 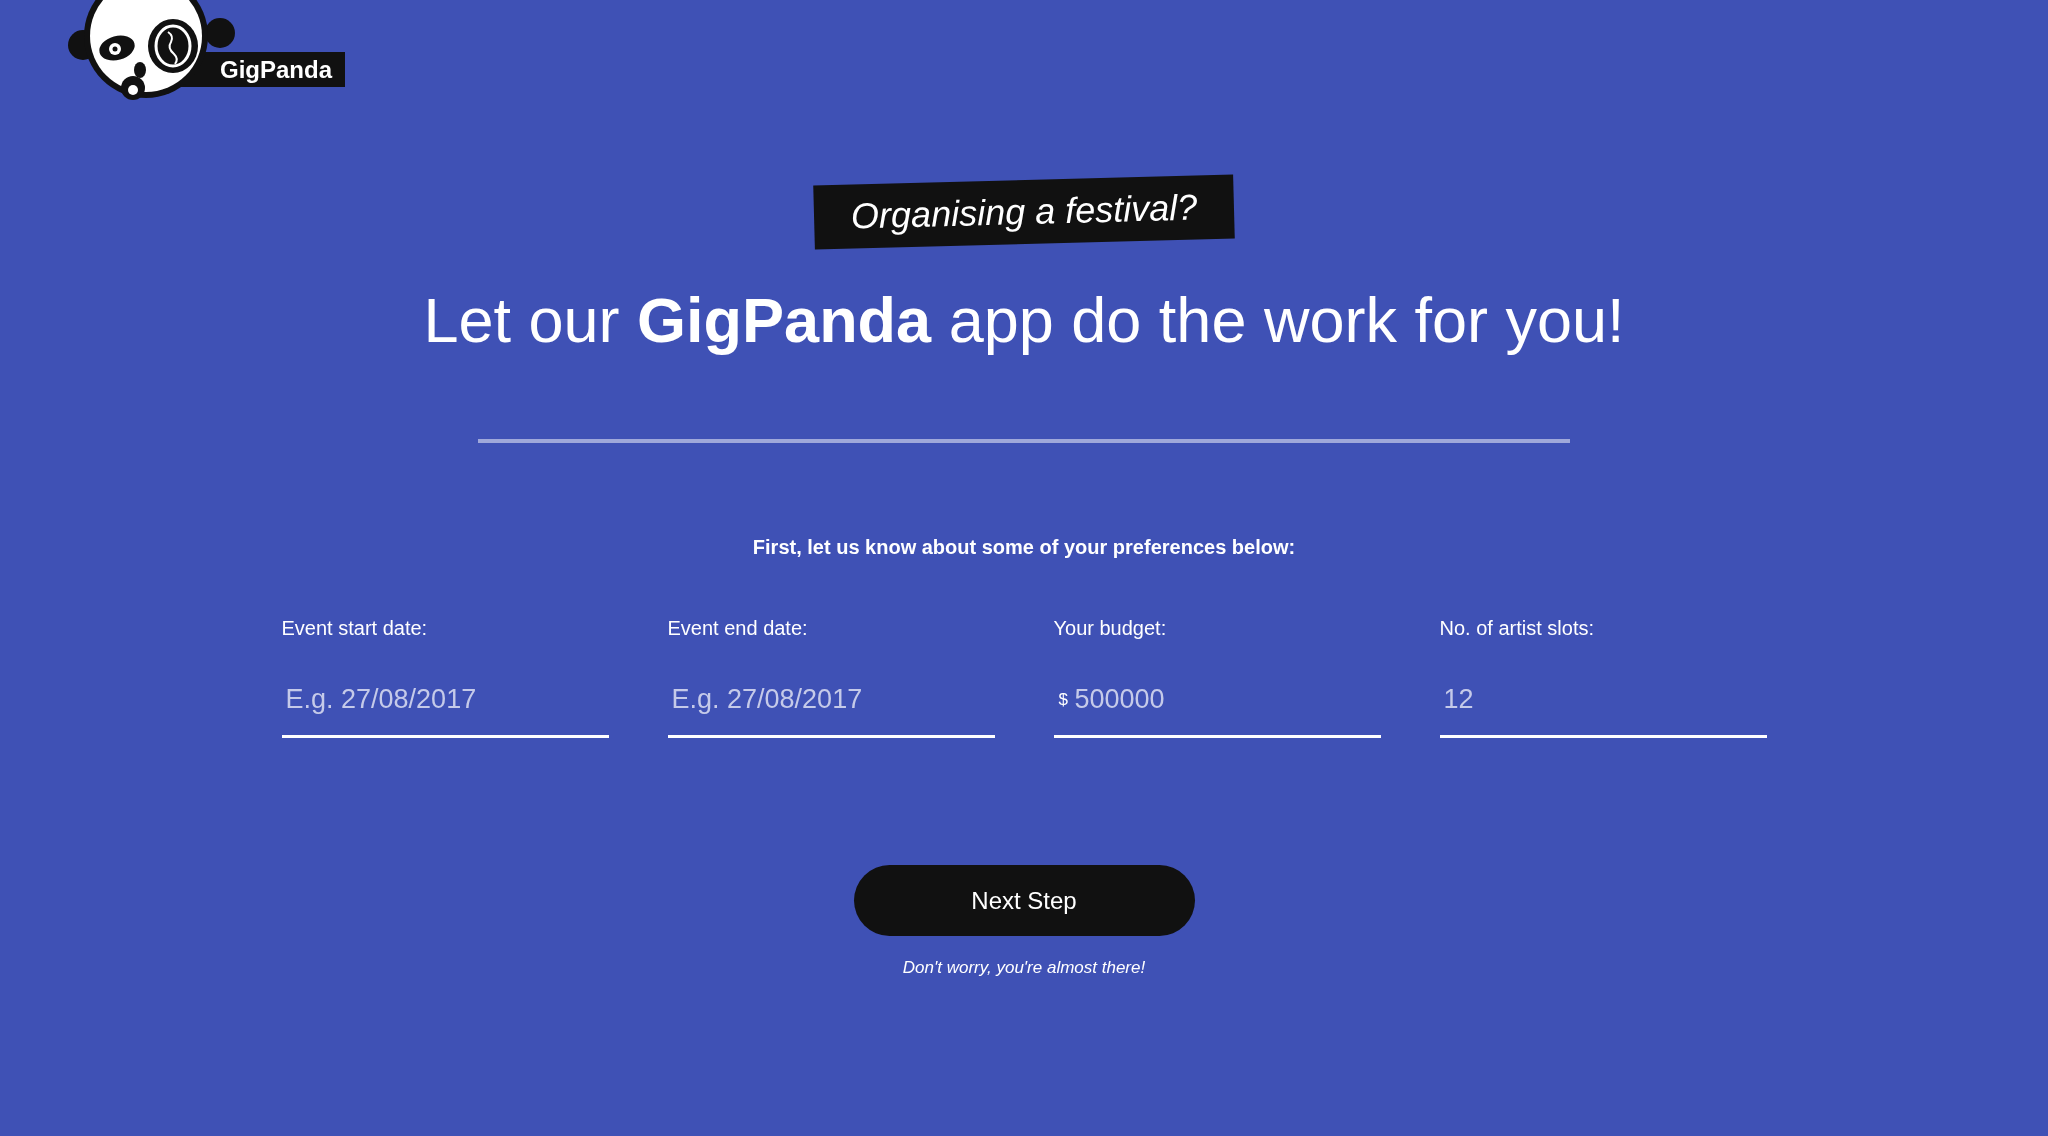 What do you see at coordinates (1024, 212) in the screenshot?
I see `tagline-banner: Organising a festival?` at bounding box center [1024, 212].